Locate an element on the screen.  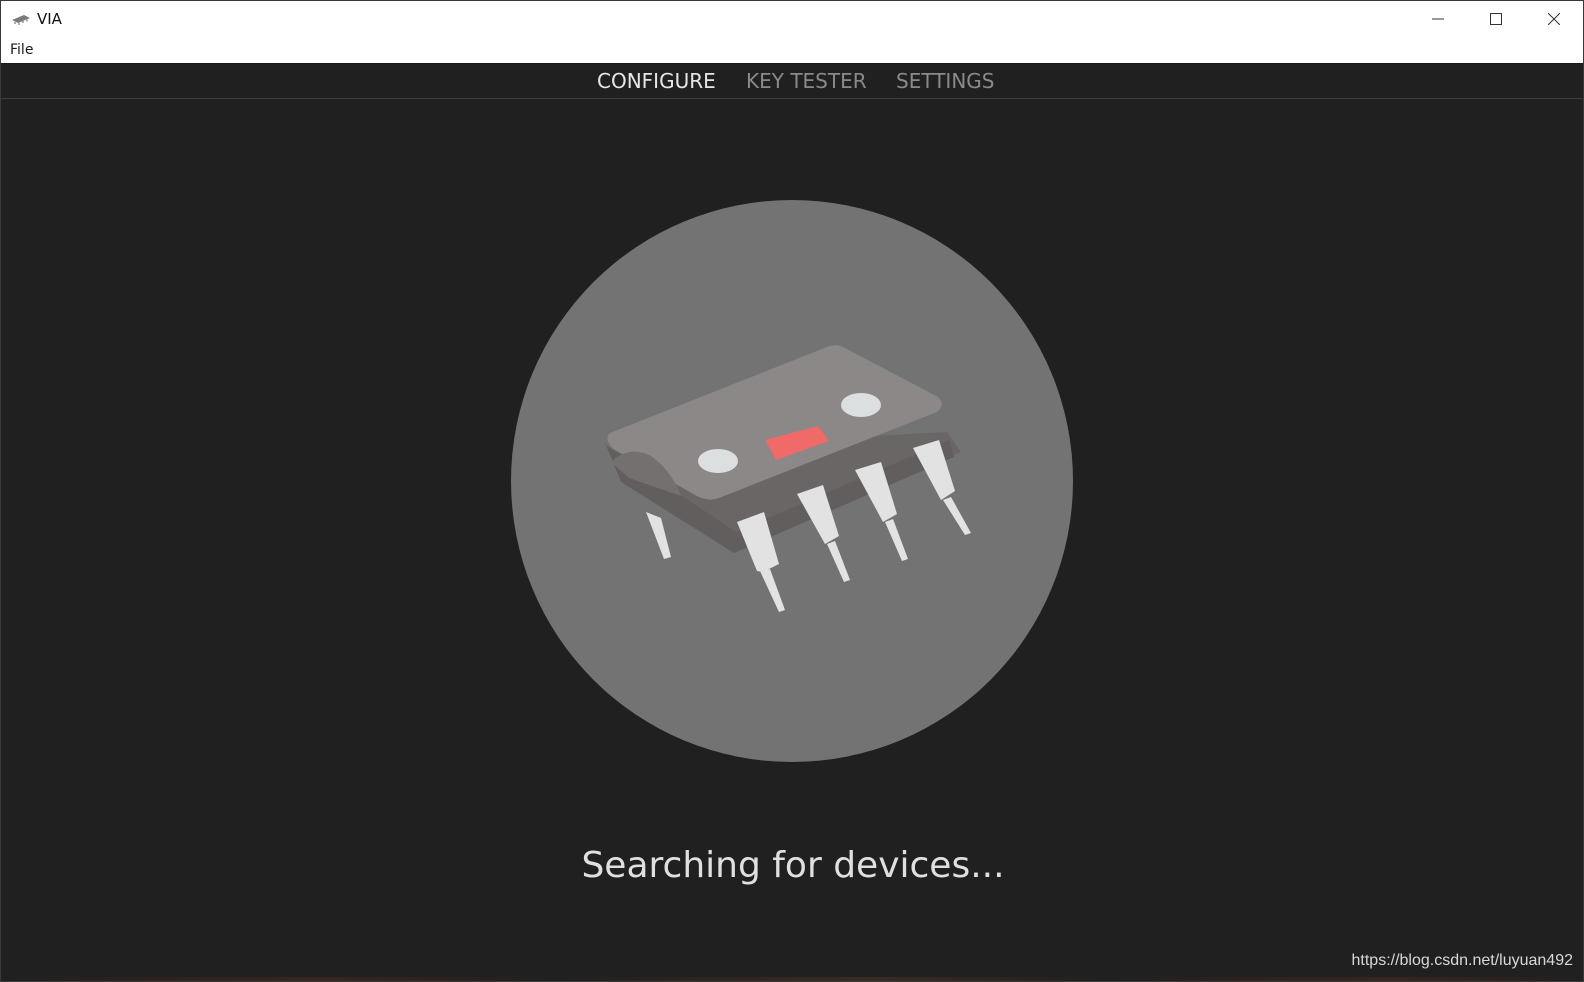
nav-bar: CONFIGURE KEY TESTER SETTINGS is located at coordinates (792, 81).